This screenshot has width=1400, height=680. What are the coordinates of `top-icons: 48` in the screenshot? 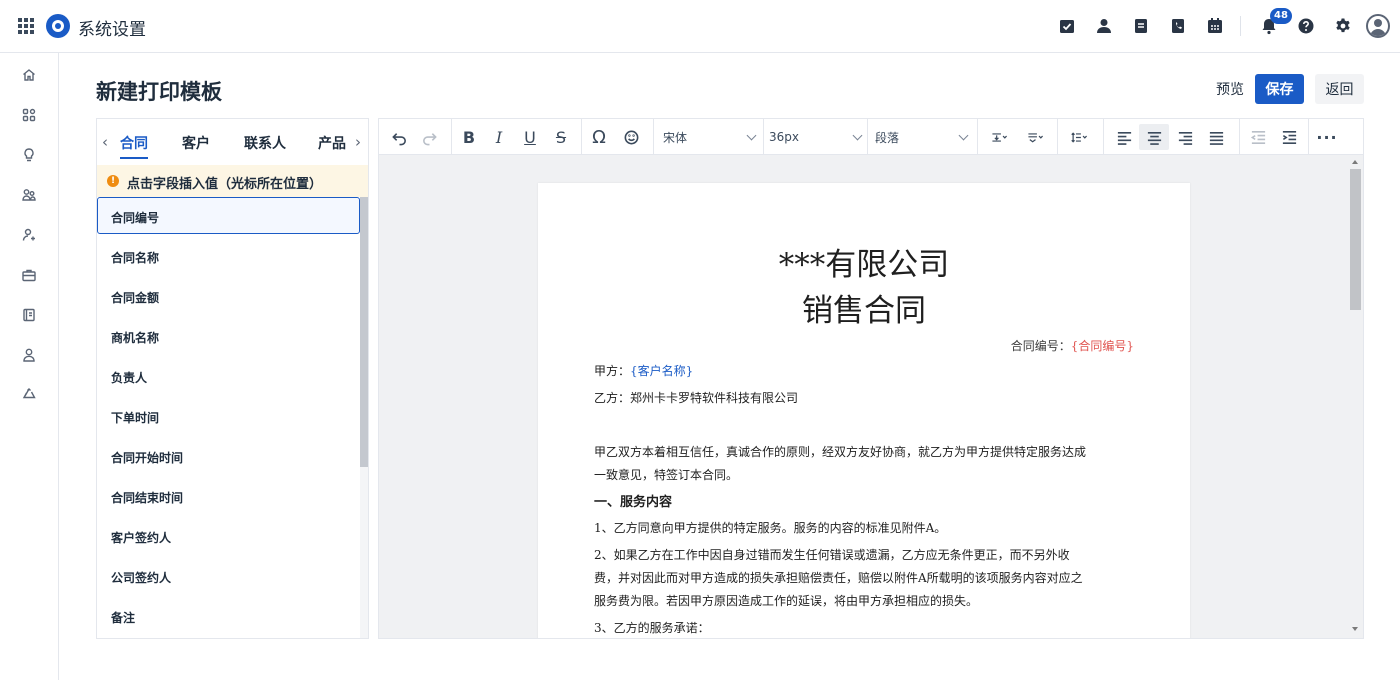 It's located at (1214, 24).